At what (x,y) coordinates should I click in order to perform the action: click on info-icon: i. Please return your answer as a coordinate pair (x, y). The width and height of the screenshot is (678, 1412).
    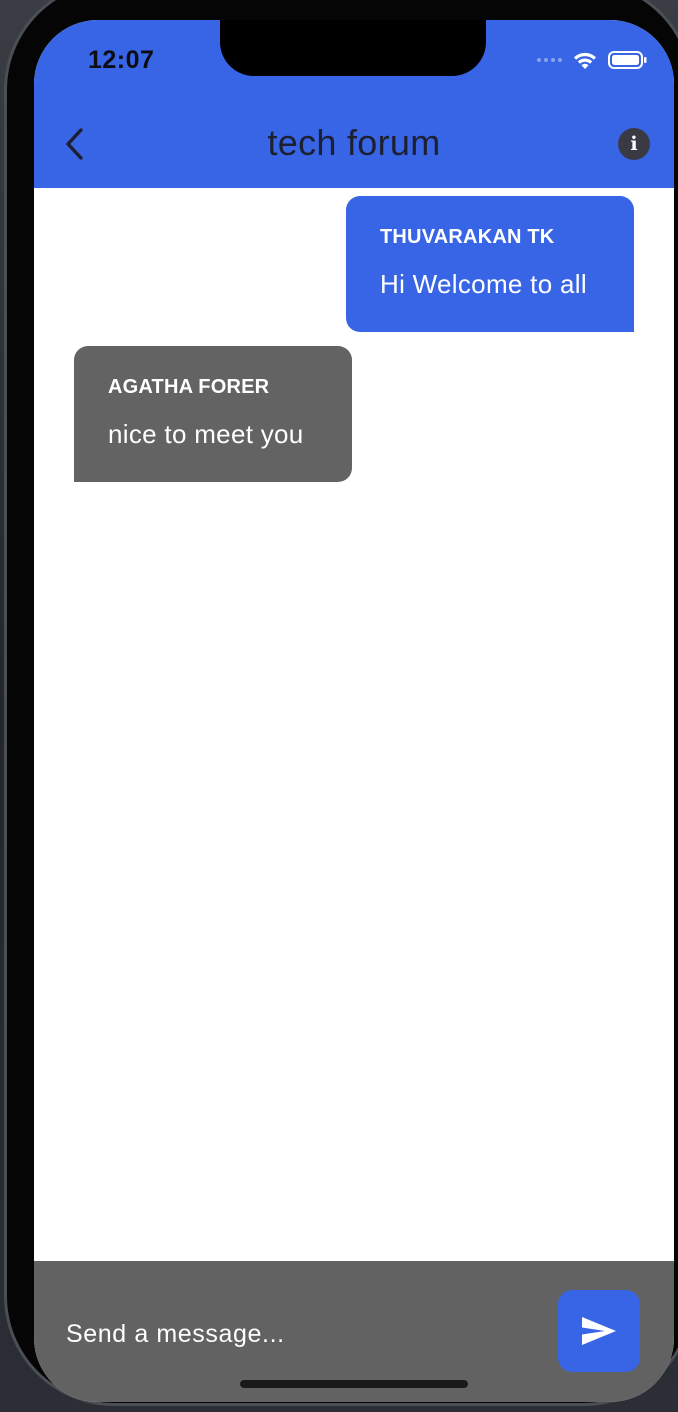
    Looking at the image, I should click on (634, 144).